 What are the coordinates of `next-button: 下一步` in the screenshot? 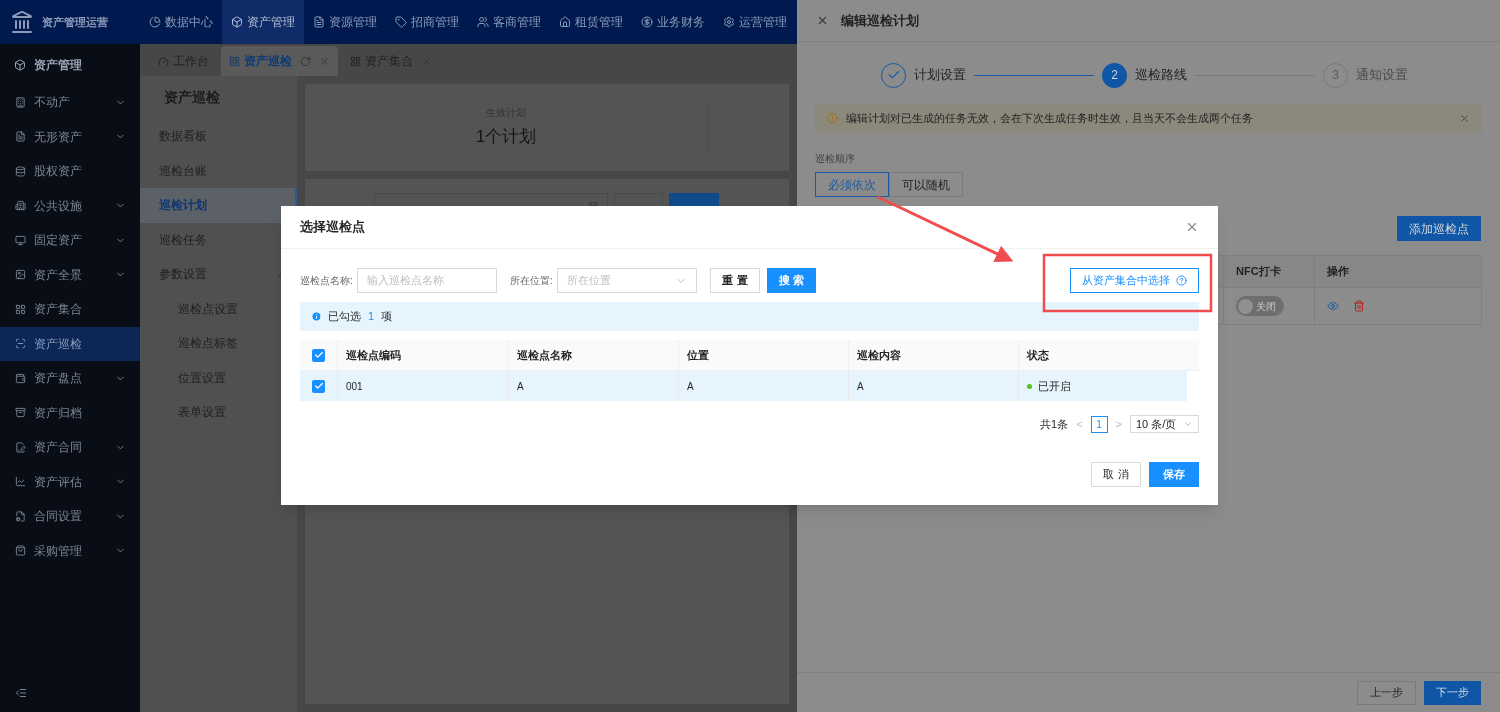 It's located at (1452, 692).